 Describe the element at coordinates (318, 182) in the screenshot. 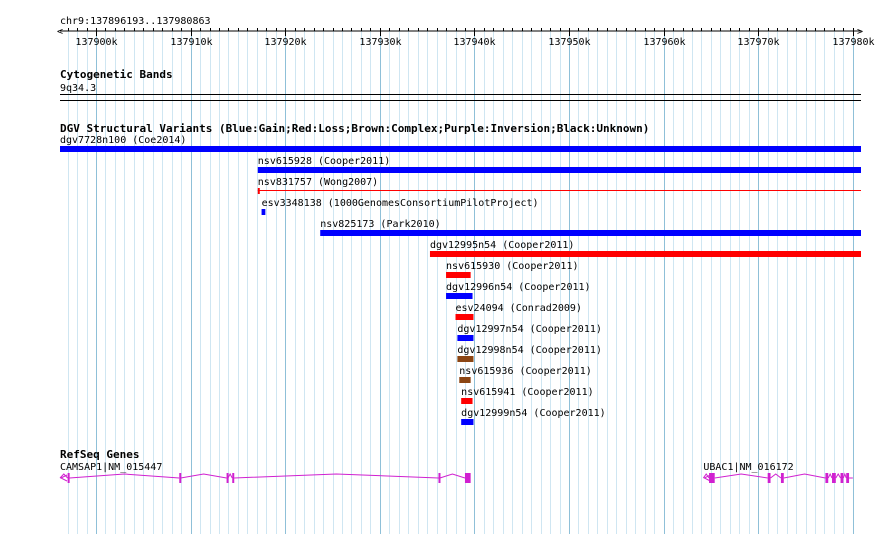

I see `variant-label: nsv831757 (Wong2007)` at that location.